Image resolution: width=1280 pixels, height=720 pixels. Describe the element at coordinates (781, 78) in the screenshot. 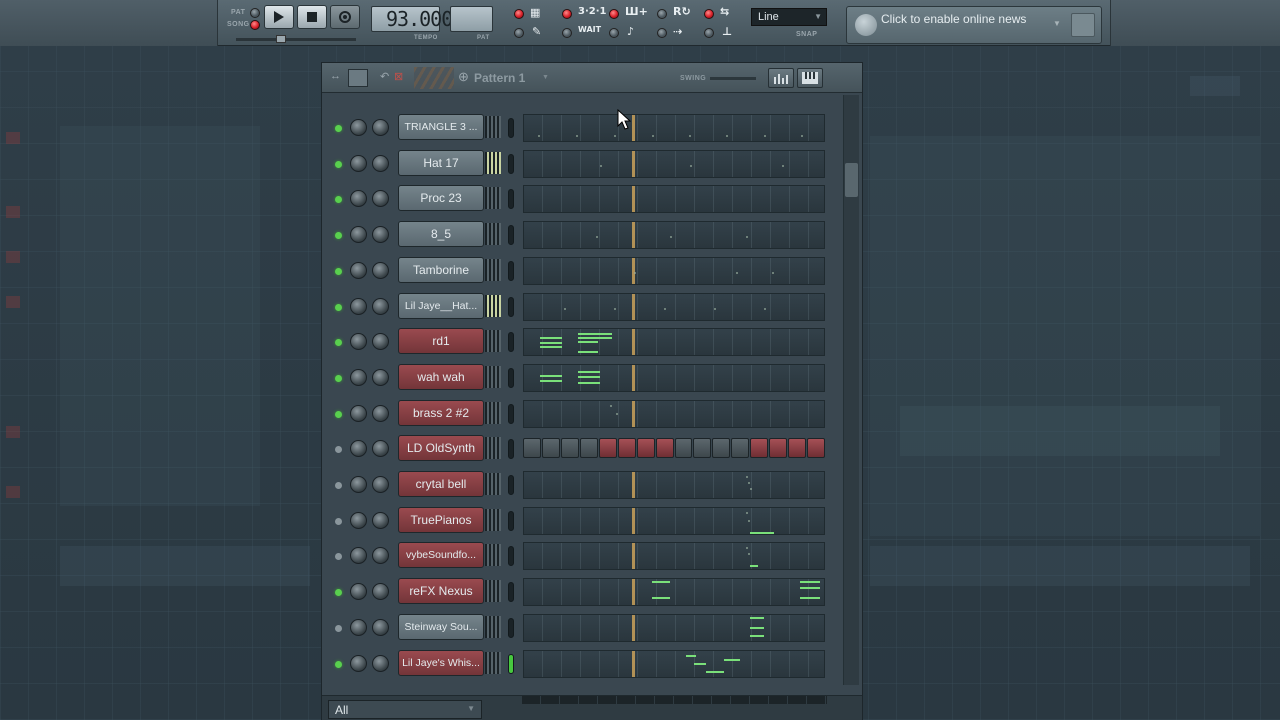

I see `graph-view-button` at that location.